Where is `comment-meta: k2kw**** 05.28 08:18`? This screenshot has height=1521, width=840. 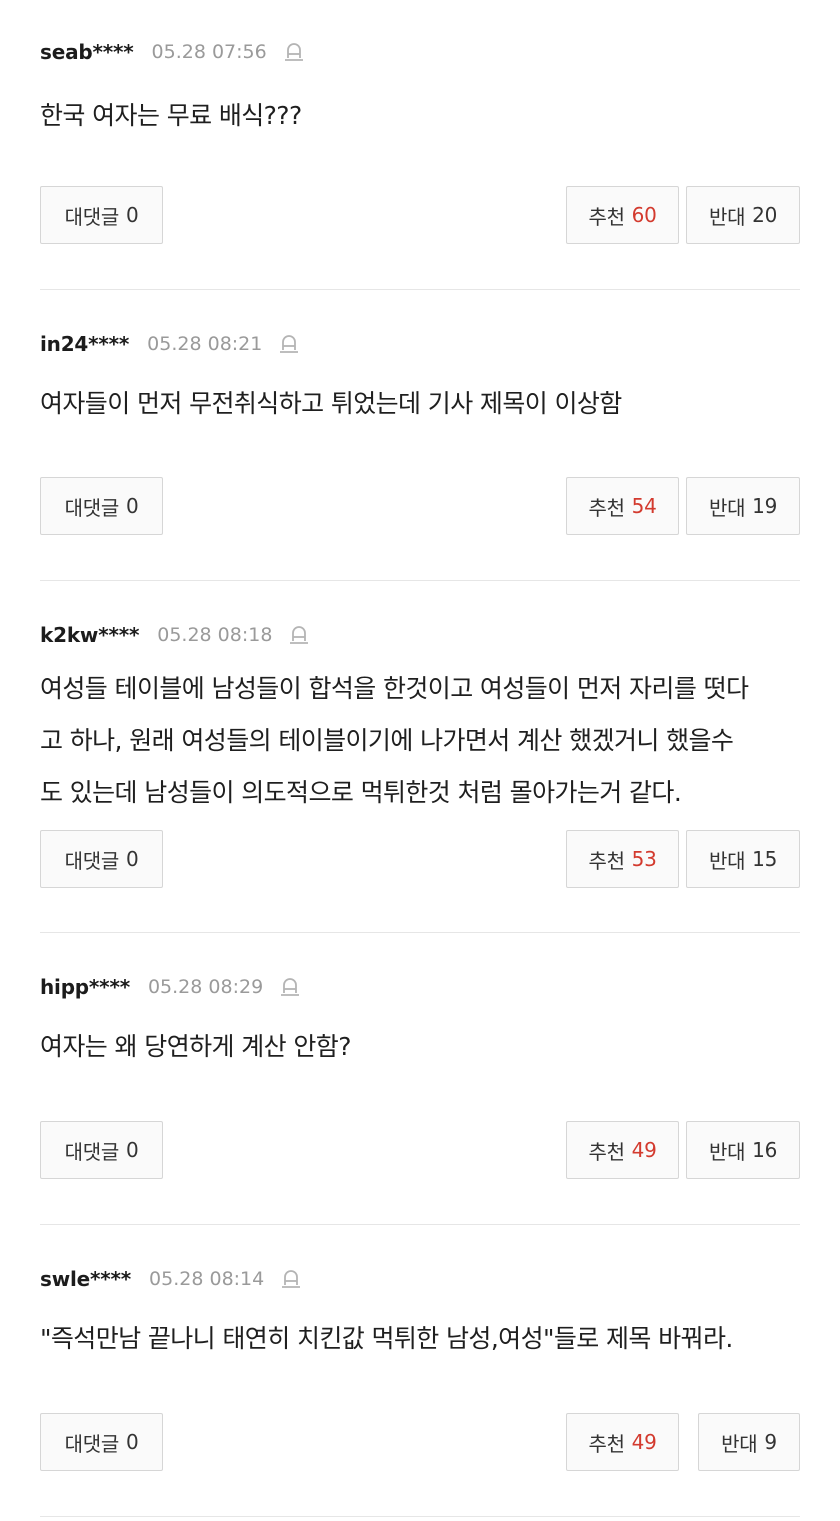
comment-meta: k2kw**** 05.28 08:18 is located at coordinates (176, 635).